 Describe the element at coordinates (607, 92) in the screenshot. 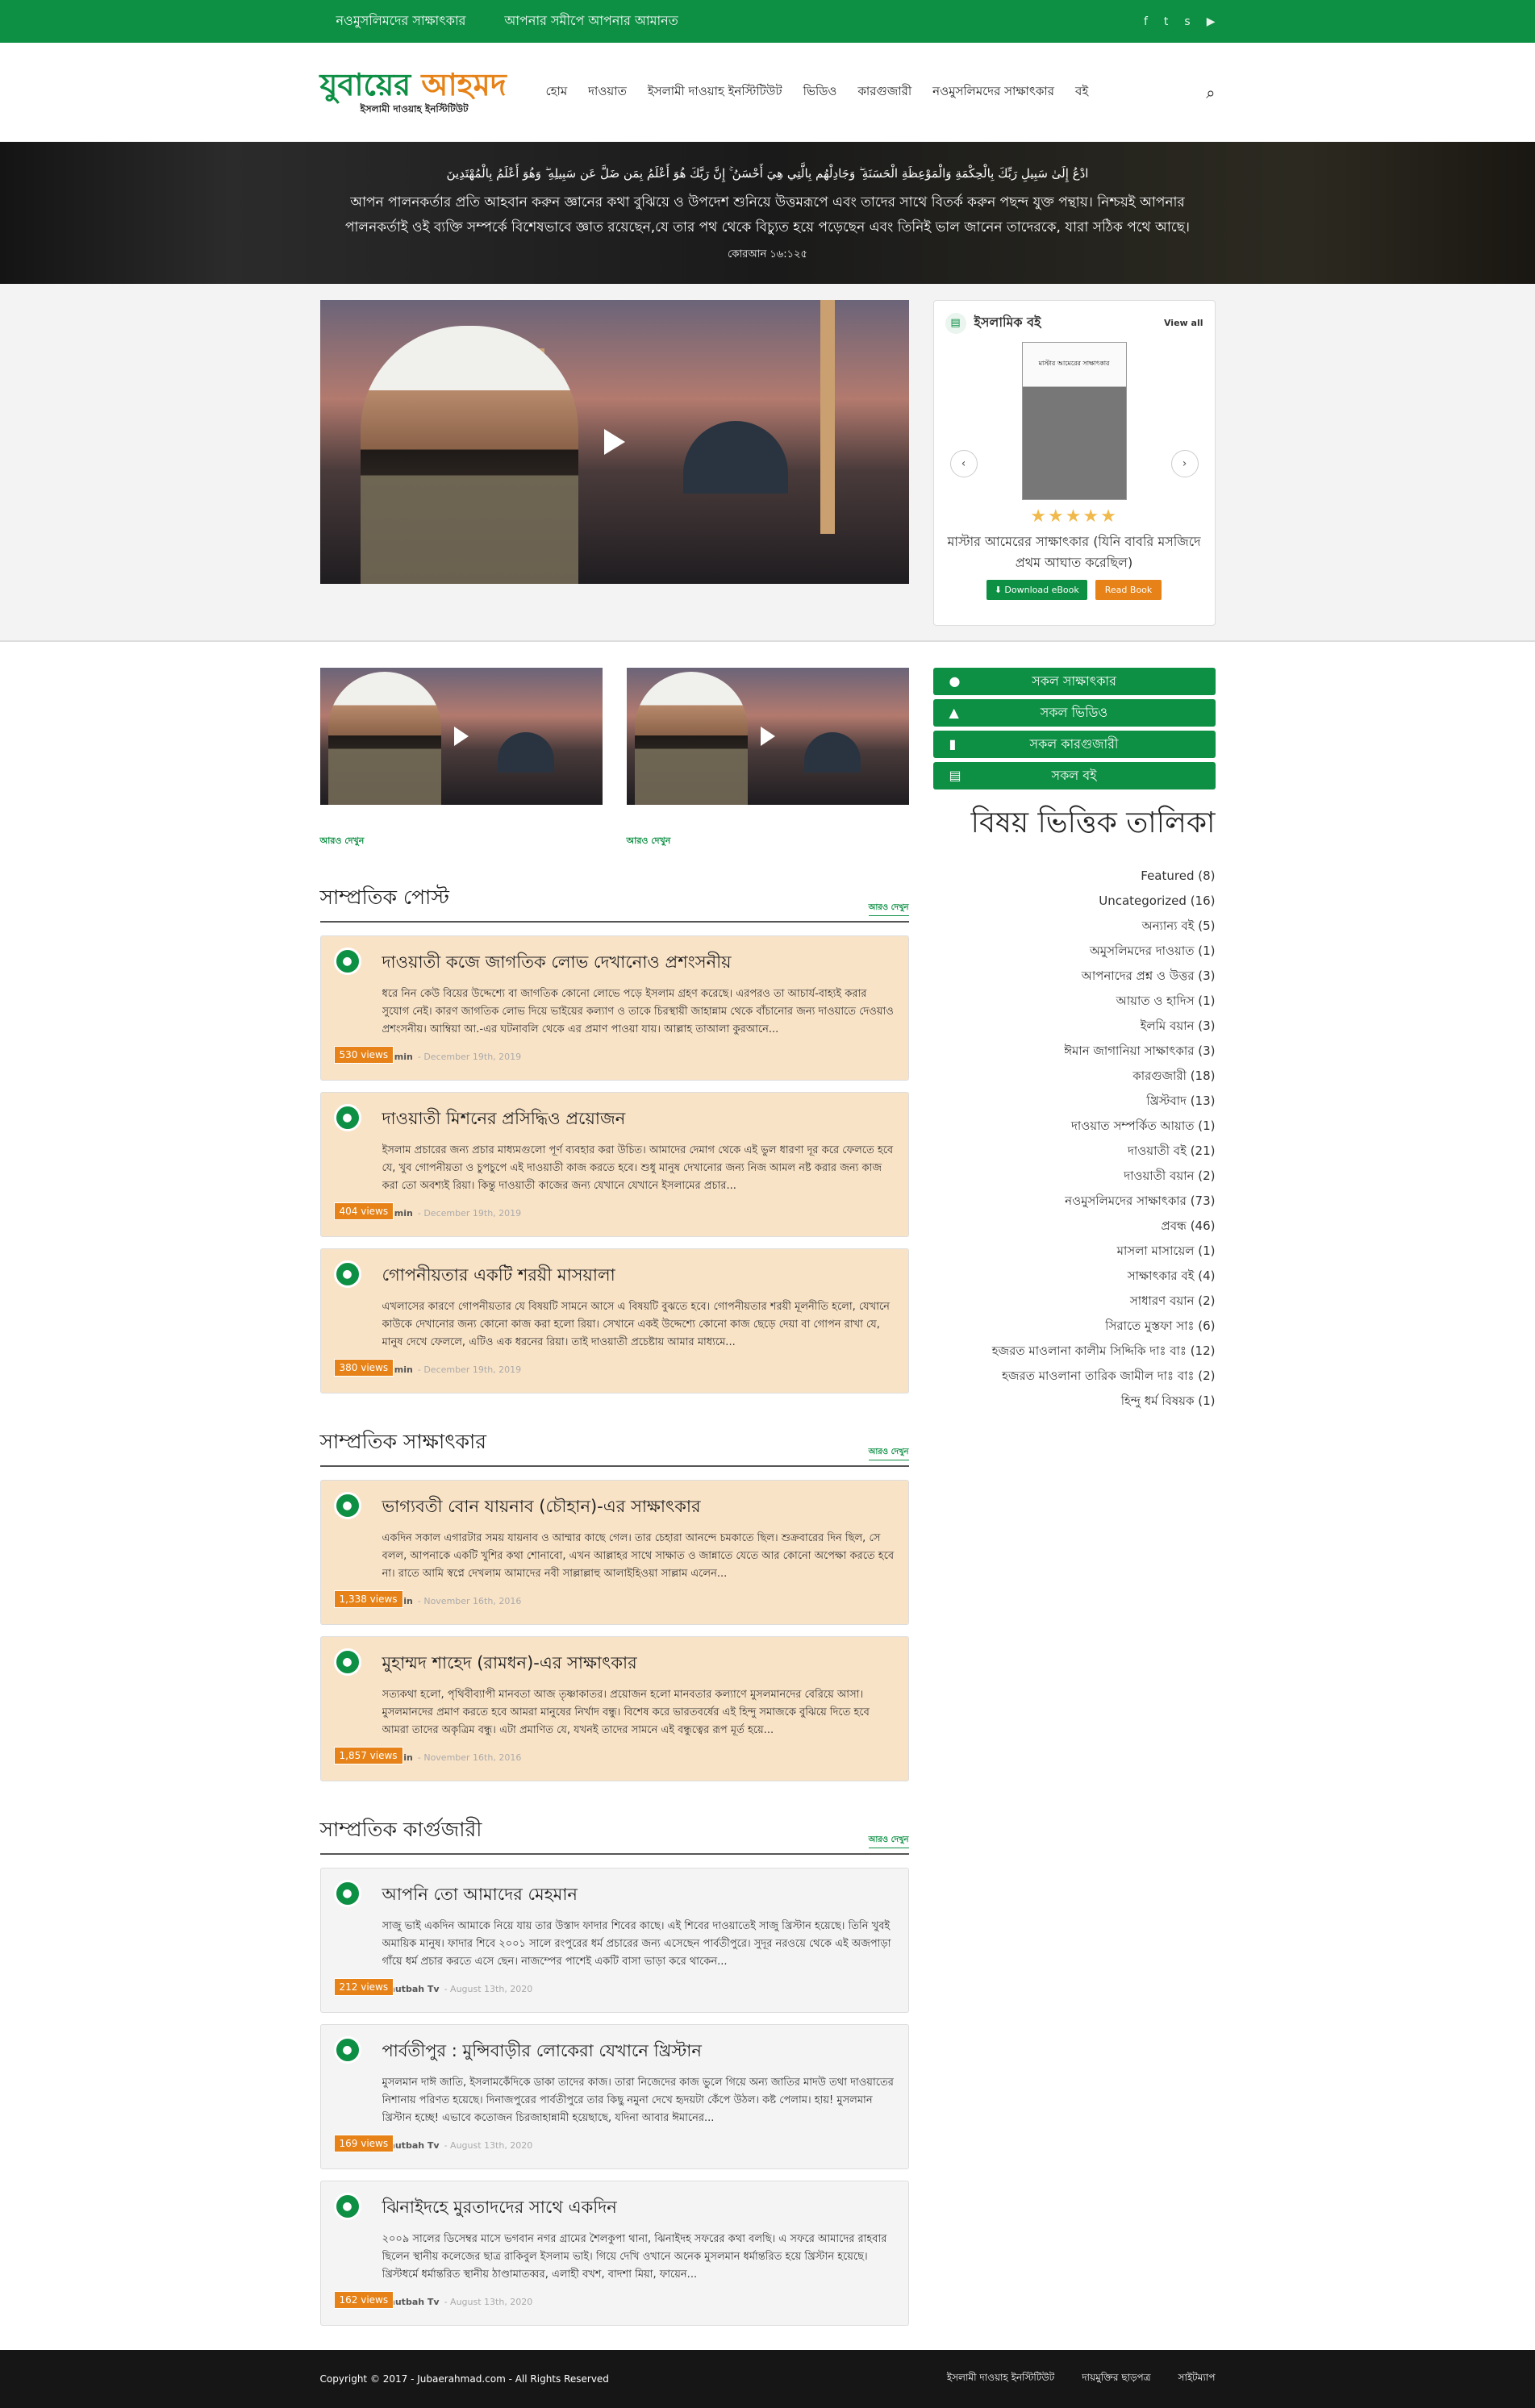

I see `nav-dawat: দাওয়াত` at that location.